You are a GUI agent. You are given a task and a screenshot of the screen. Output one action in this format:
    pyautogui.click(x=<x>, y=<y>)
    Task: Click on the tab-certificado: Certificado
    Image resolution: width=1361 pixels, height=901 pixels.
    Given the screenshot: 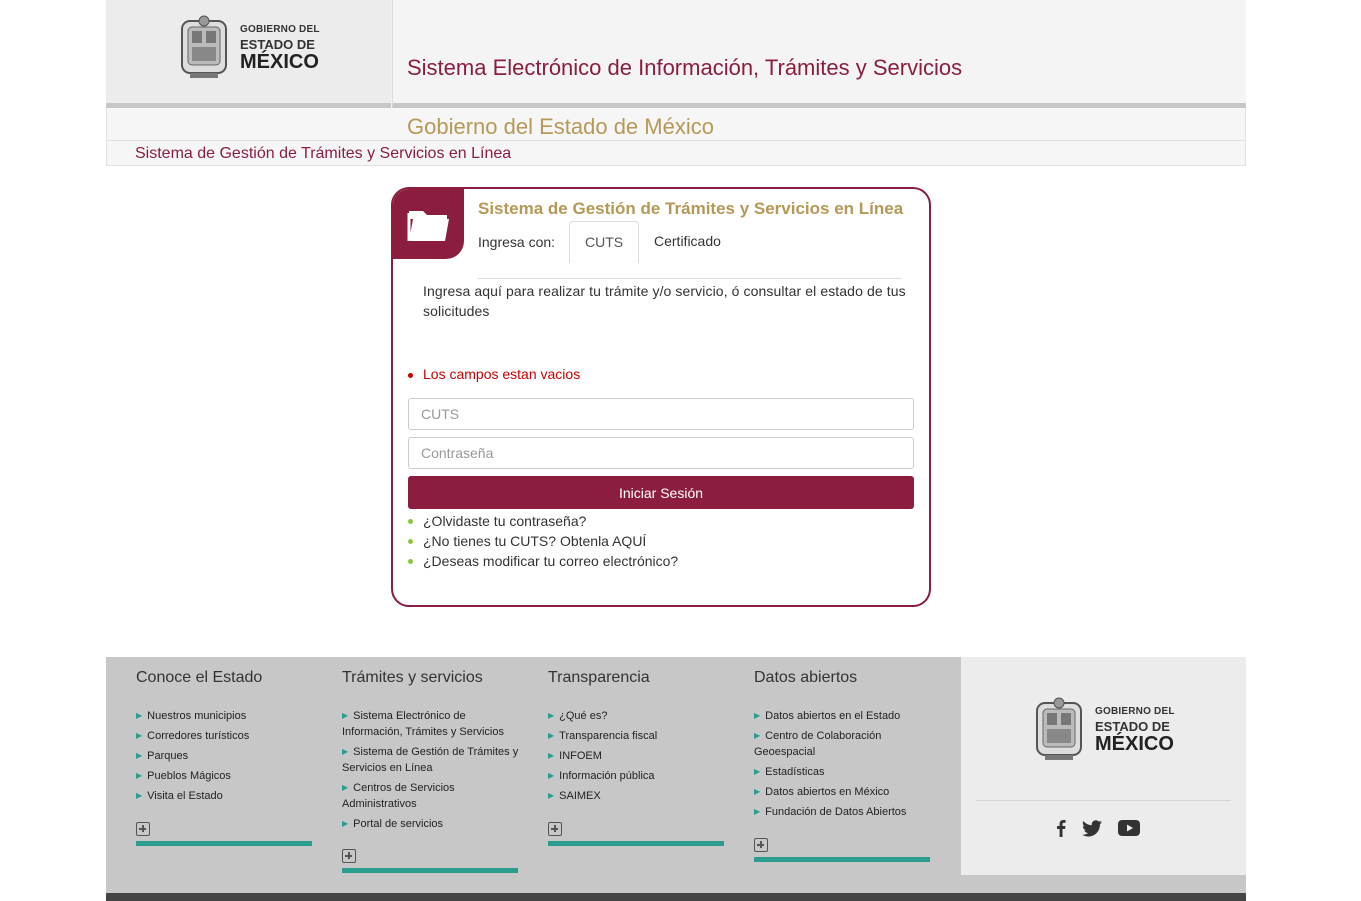 What is the action you would take?
    pyautogui.click(x=687, y=241)
    